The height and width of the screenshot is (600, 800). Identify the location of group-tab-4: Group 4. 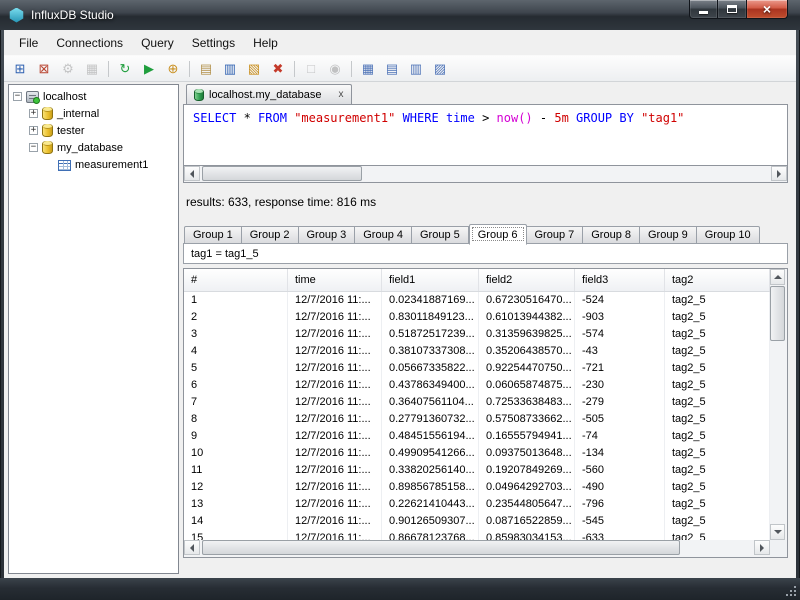
(383, 235).